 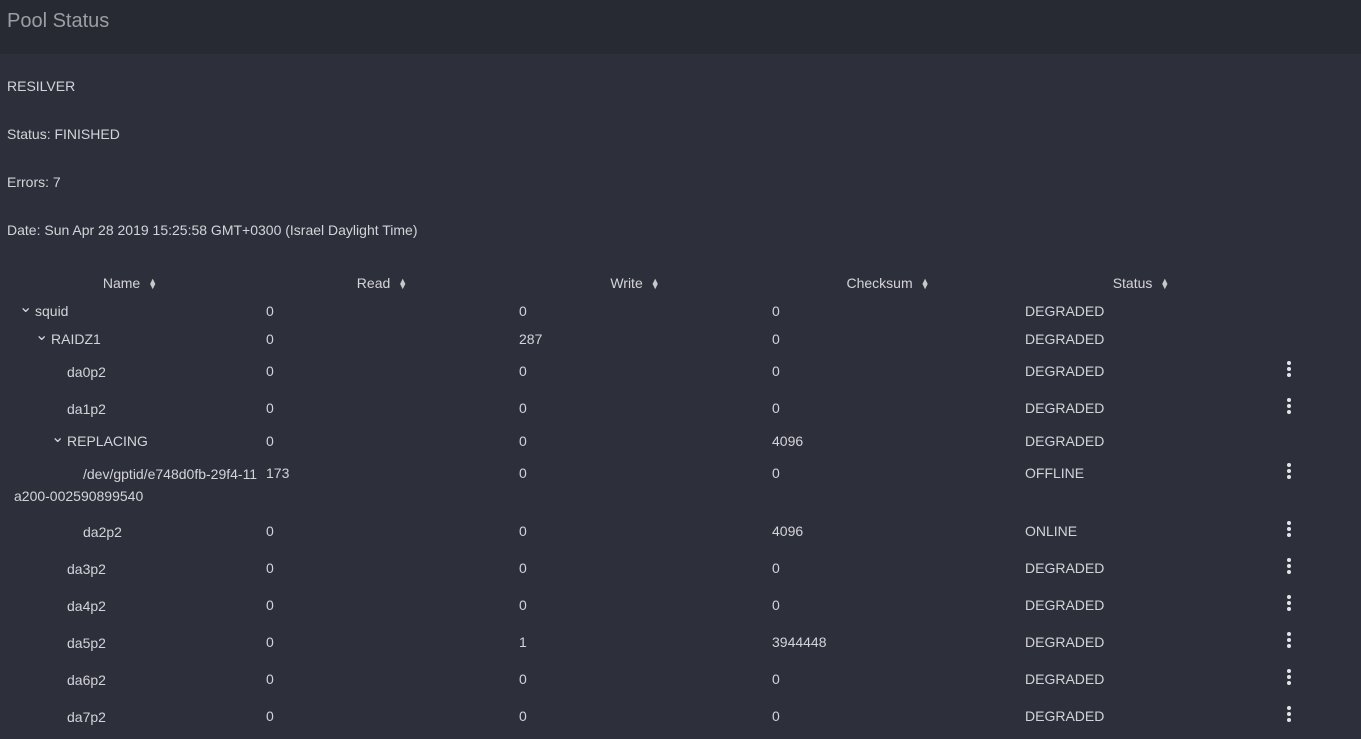 I want to click on device-name-text: RAIDZ1, so click(x=76, y=339).